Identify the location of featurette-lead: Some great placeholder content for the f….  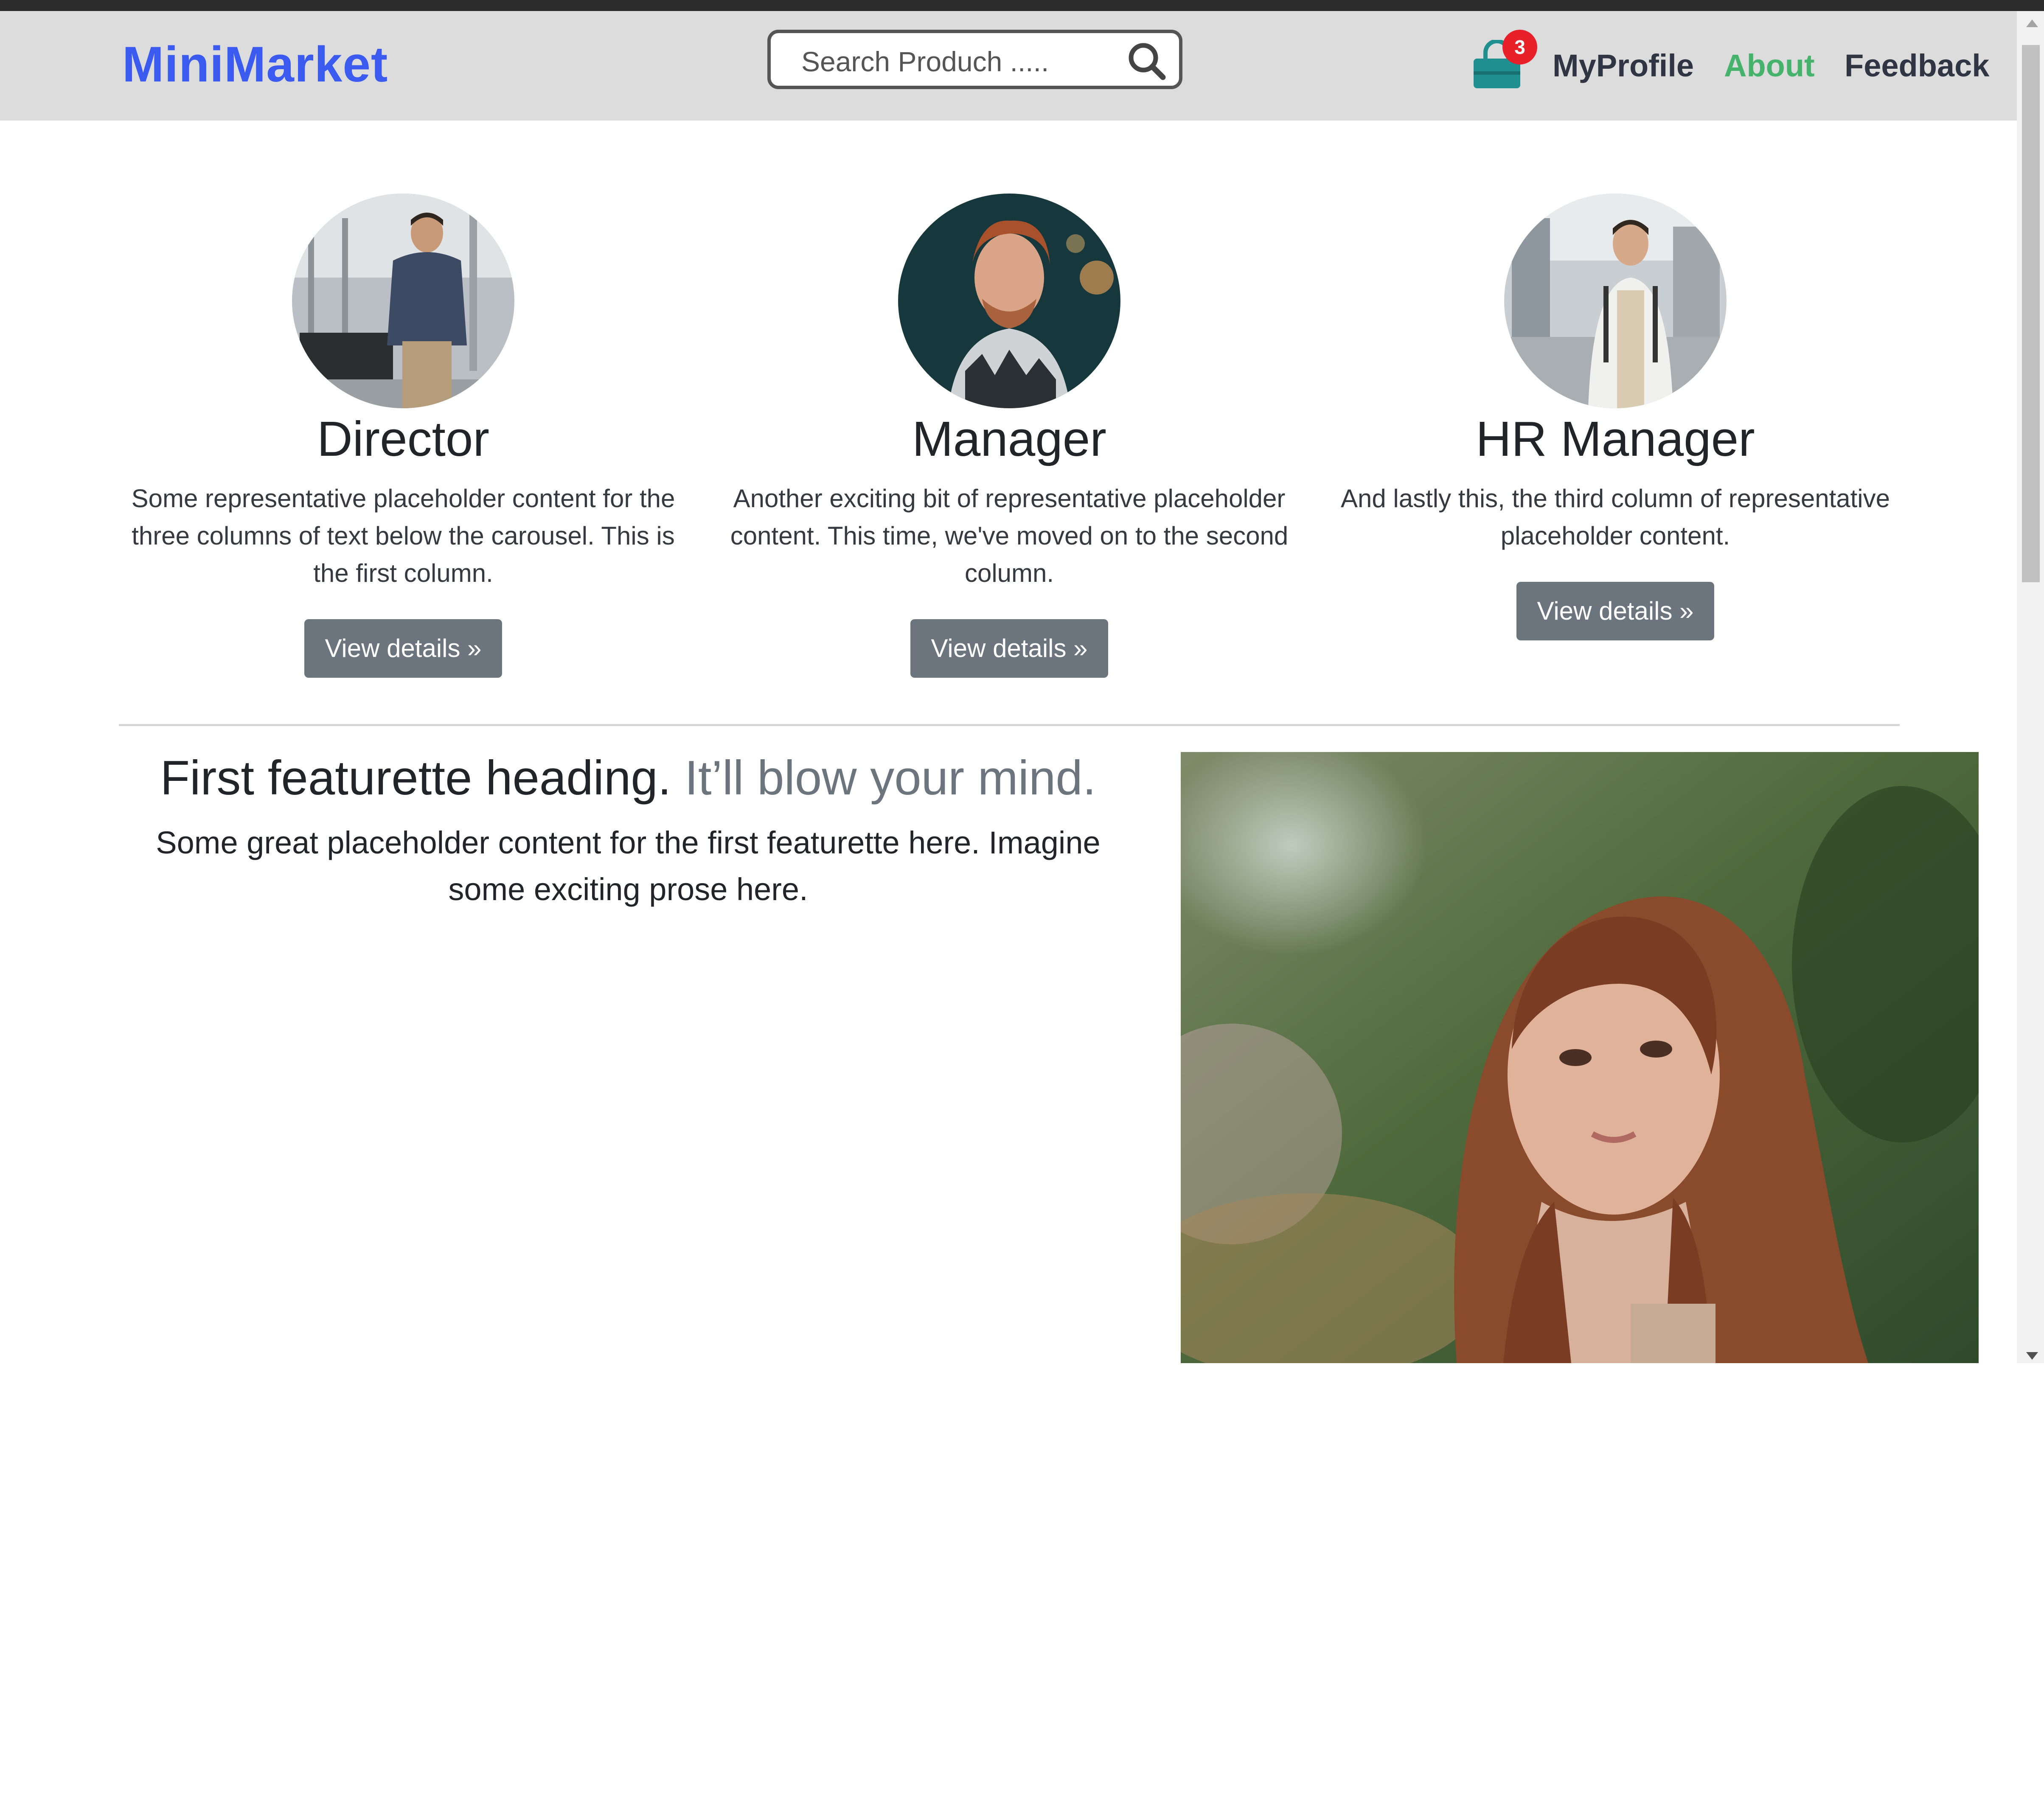
(628, 866).